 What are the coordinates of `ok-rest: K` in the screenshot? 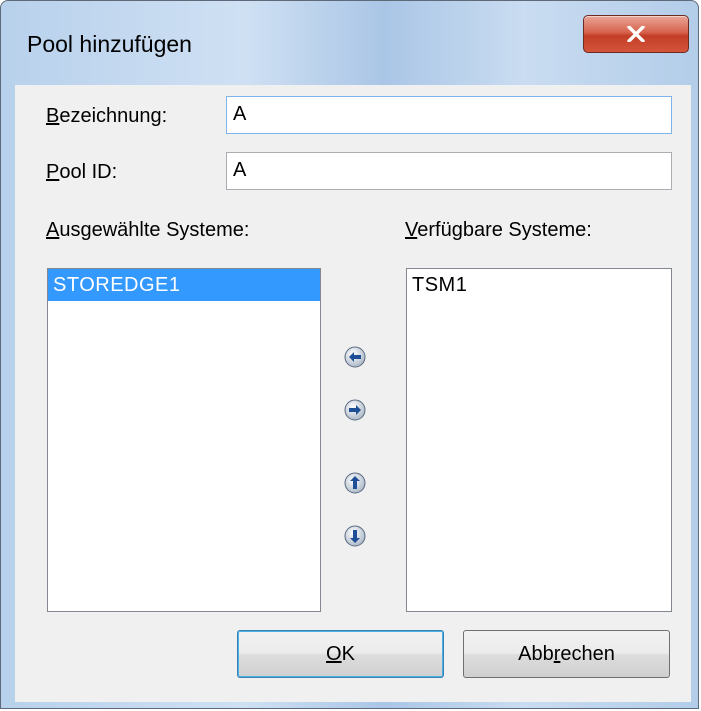 It's located at (348, 653).